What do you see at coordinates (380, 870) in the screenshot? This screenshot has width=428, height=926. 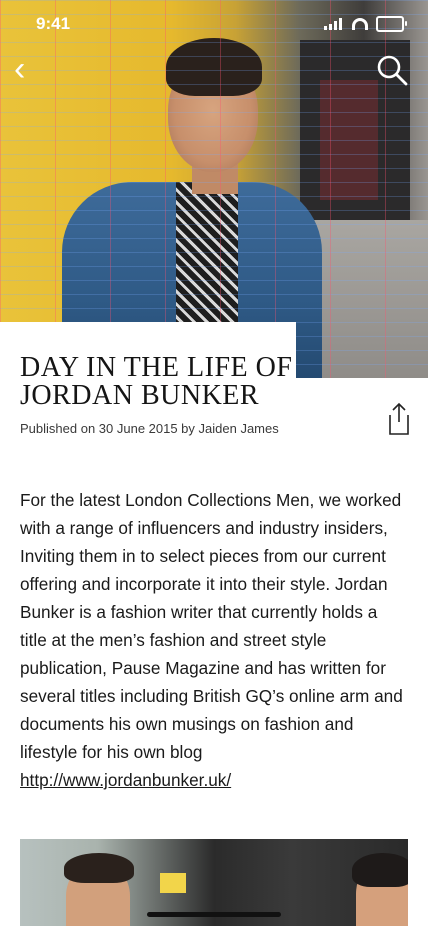 I see `person-2-hair` at bounding box center [380, 870].